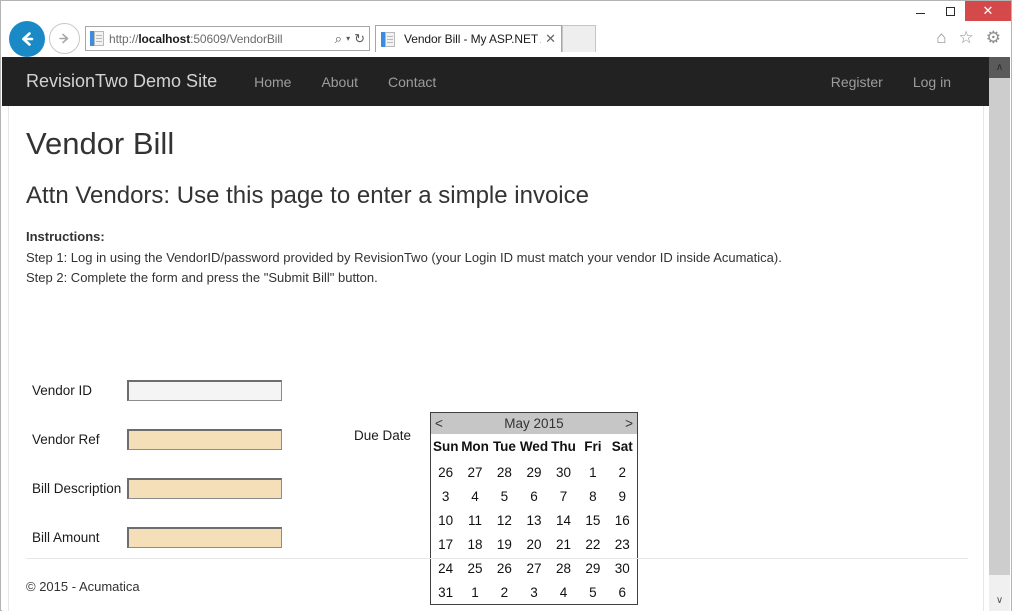 This screenshot has width=1012, height=611. Describe the element at coordinates (592, 472) in the screenshot. I see `calendar-day-cell: 1` at that location.